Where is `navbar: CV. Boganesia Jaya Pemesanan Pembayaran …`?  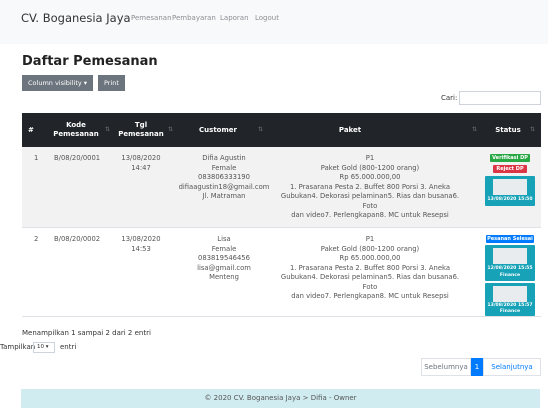 navbar: CV. Boganesia Jaya Pemesanan Pembayaran … is located at coordinates (274, 22).